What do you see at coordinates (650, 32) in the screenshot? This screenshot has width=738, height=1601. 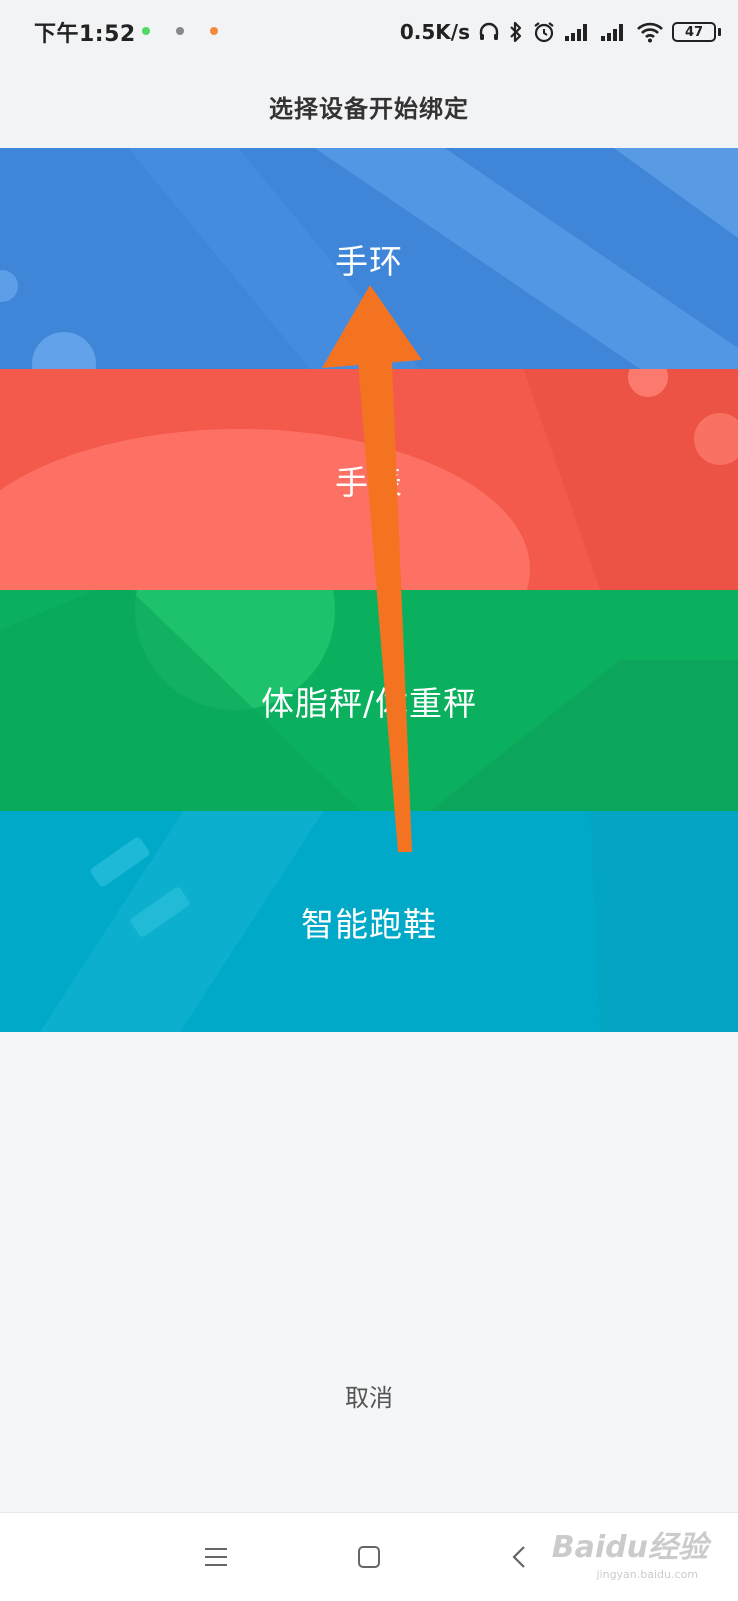 I see `wifi-icon` at bounding box center [650, 32].